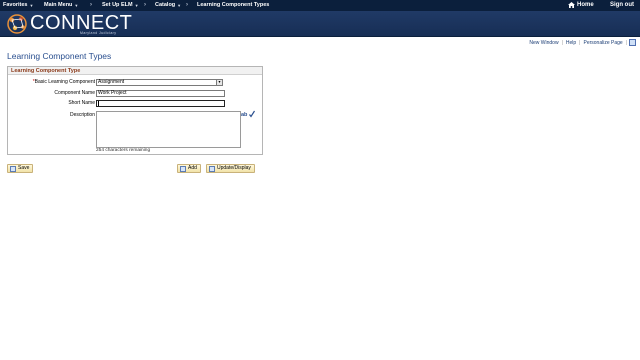 This screenshot has width=640, height=360. What do you see at coordinates (622, 5) in the screenshot?
I see `sign-out-link: Sign out` at bounding box center [622, 5].